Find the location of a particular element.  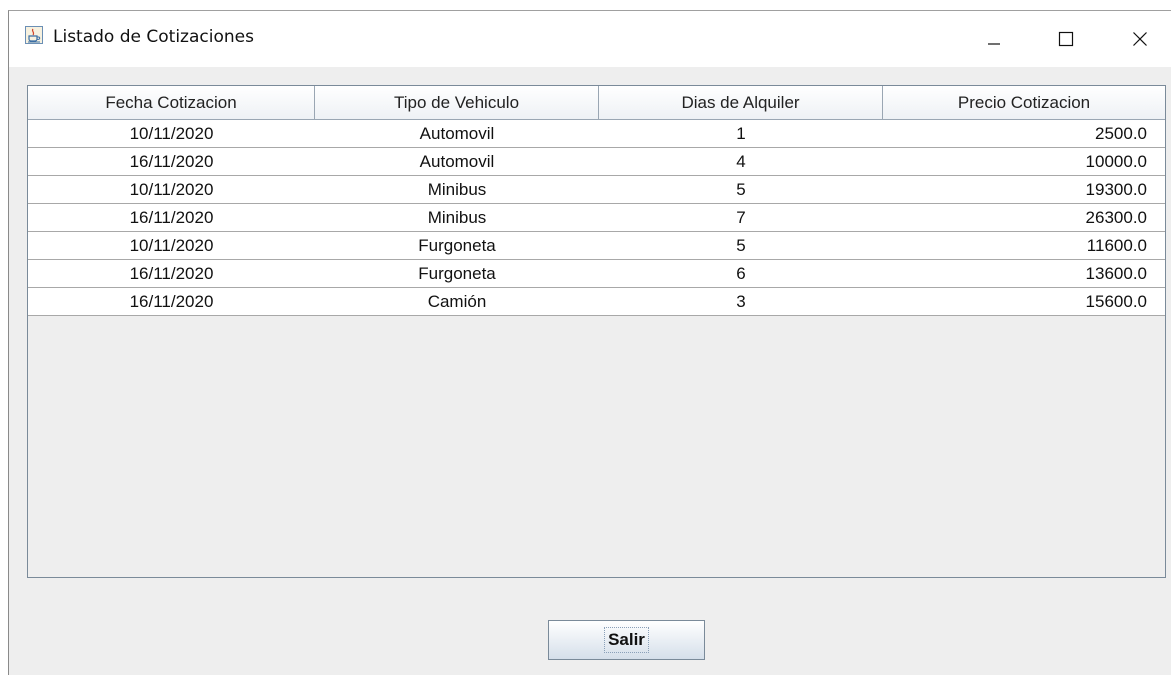

window-title: Listado de Cotizaciones is located at coordinates (153, 37).